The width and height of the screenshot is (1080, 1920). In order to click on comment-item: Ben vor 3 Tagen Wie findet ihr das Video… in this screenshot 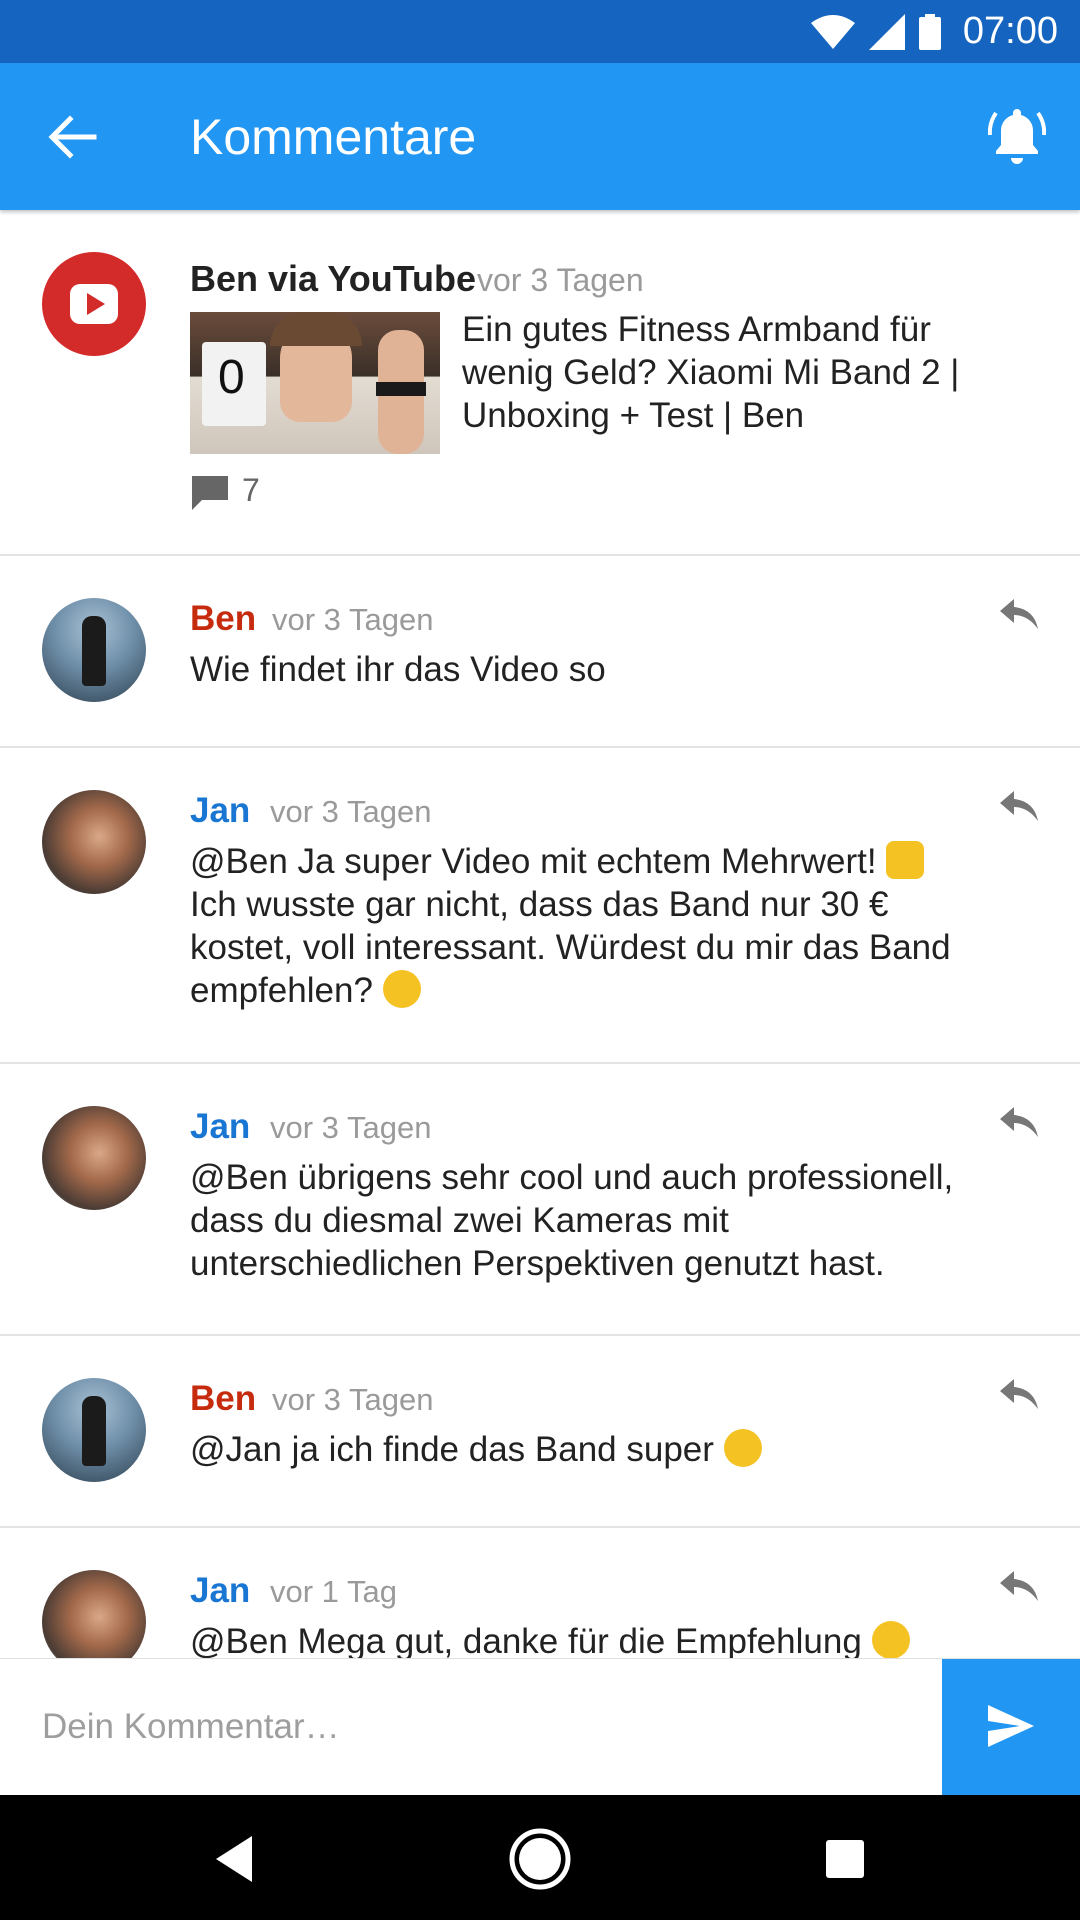, I will do `click(540, 652)`.